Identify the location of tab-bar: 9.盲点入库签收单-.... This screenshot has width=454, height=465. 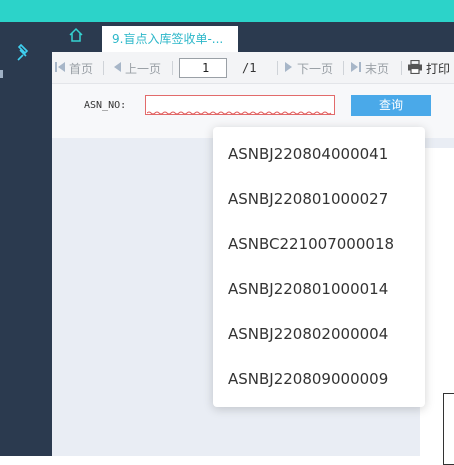
(253, 37).